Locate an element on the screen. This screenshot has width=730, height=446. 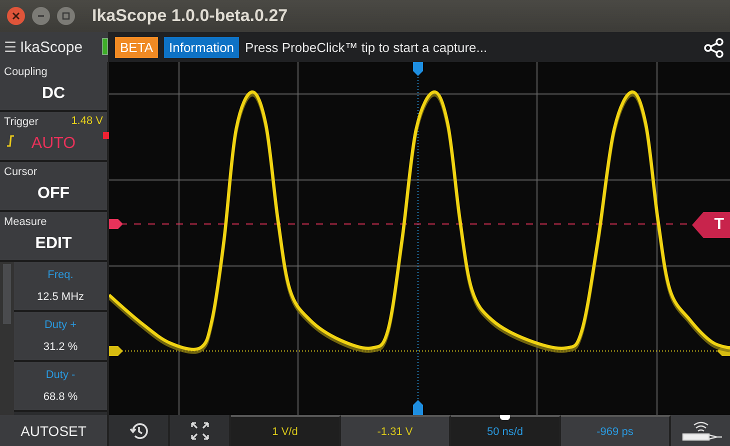
minimize-icon is located at coordinates (41, 16).